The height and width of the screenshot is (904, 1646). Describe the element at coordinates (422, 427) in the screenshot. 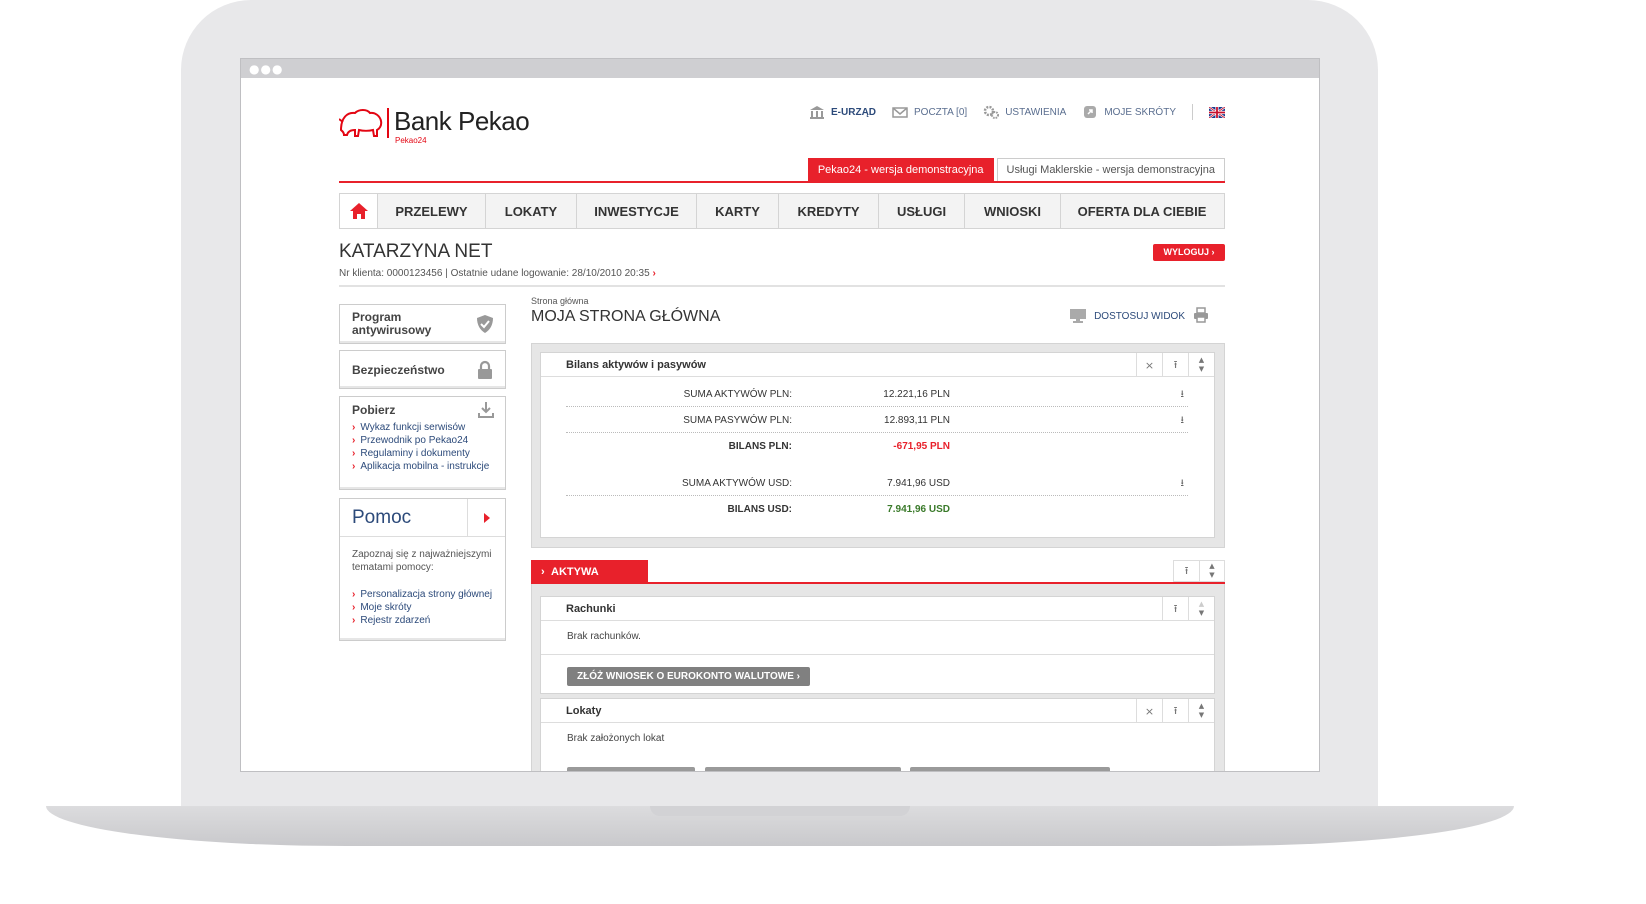

I see `download-link: Wykaz funkcji serwisów` at that location.